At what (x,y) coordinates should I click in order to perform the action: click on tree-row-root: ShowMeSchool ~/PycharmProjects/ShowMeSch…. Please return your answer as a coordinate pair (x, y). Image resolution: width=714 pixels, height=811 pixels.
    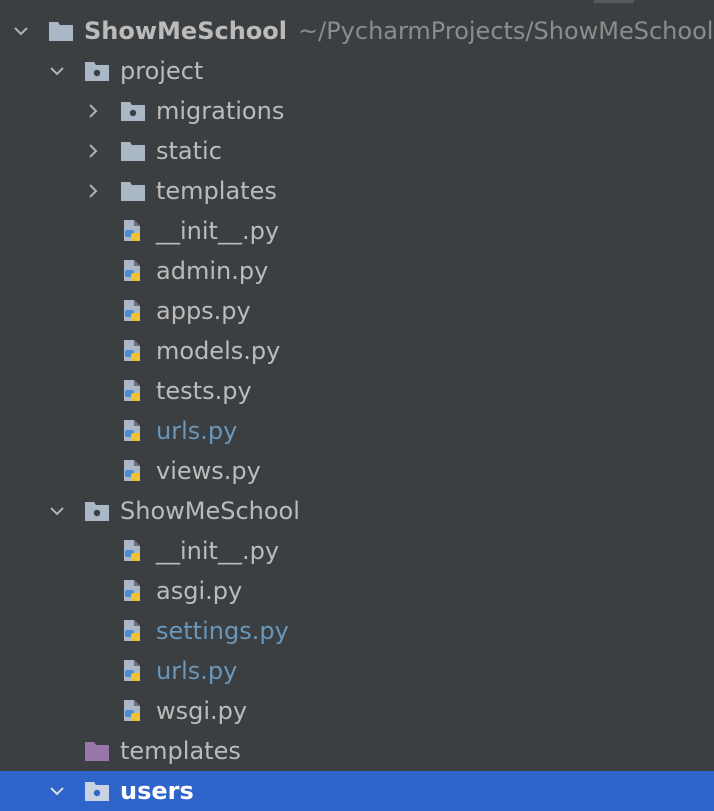
    Looking at the image, I should click on (357, 31).